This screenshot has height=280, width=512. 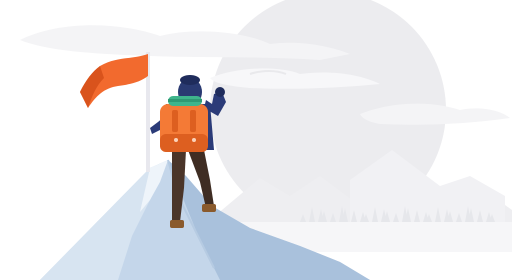 What do you see at coordinates (209, 208) in the screenshot?
I see `hiker-right-boot` at bounding box center [209, 208].